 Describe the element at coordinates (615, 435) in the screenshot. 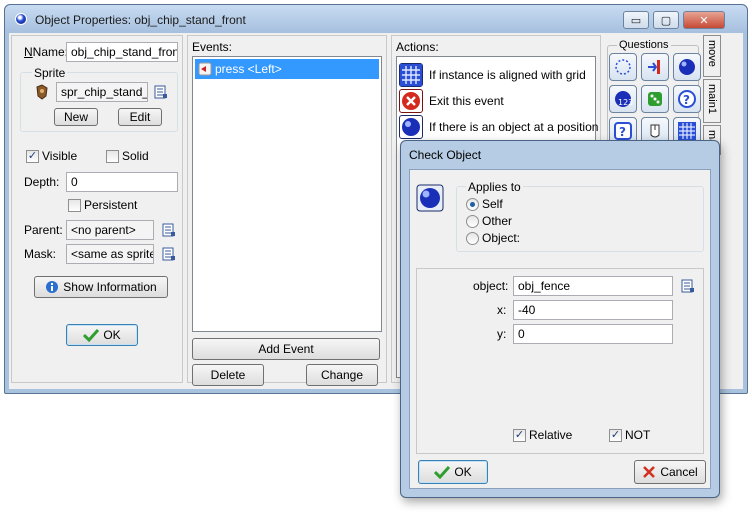

I see `not-checkbox: ✓` at that location.